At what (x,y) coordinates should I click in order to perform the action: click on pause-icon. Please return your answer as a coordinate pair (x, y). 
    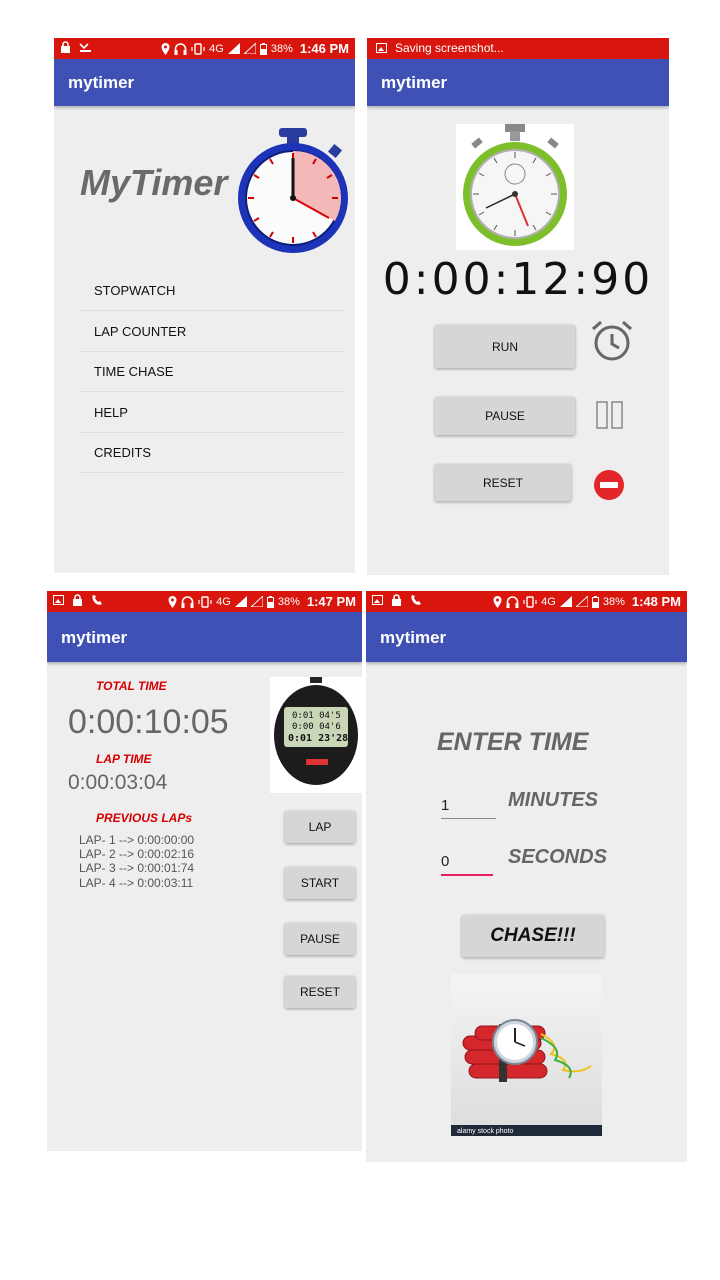
    Looking at the image, I should click on (610, 415).